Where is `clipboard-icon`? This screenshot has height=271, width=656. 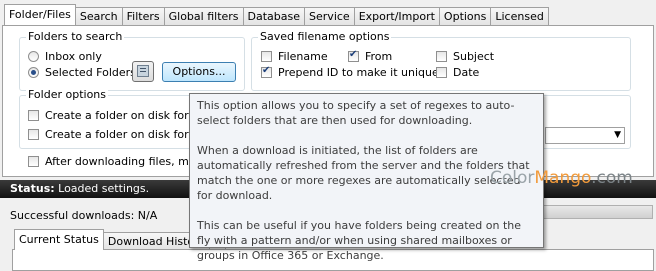
clipboard-icon is located at coordinates (143, 71).